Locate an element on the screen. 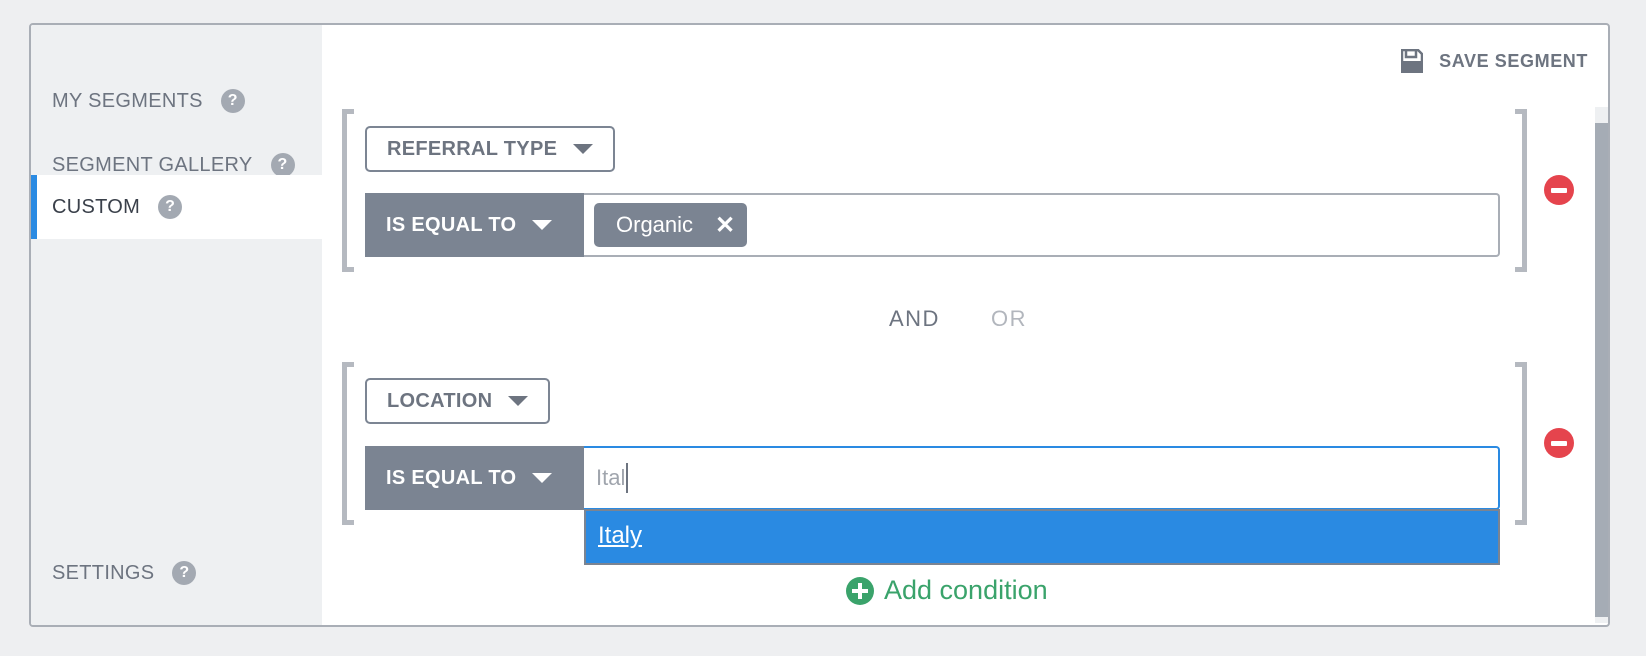 This screenshot has height=656, width=1646. typed-text: Ital is located at coordinates (612, 478).